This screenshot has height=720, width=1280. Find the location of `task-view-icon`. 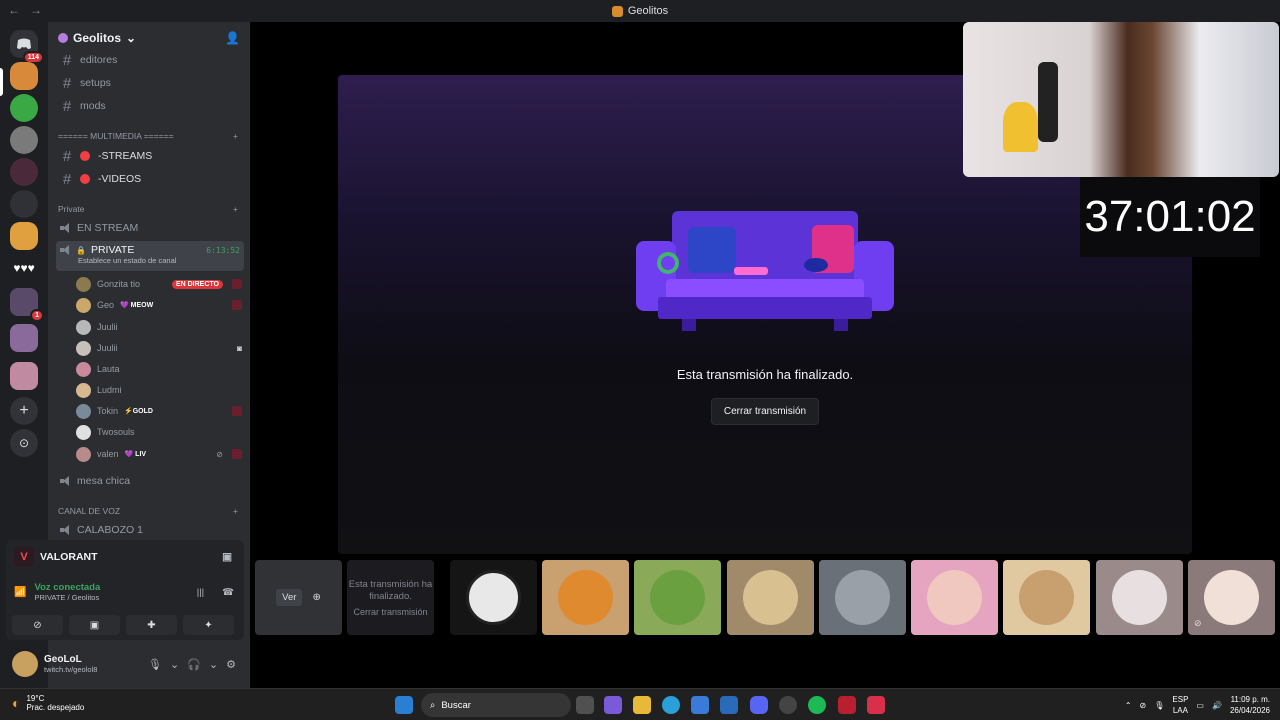

task-view-icon is located at coordinates (585, 705).